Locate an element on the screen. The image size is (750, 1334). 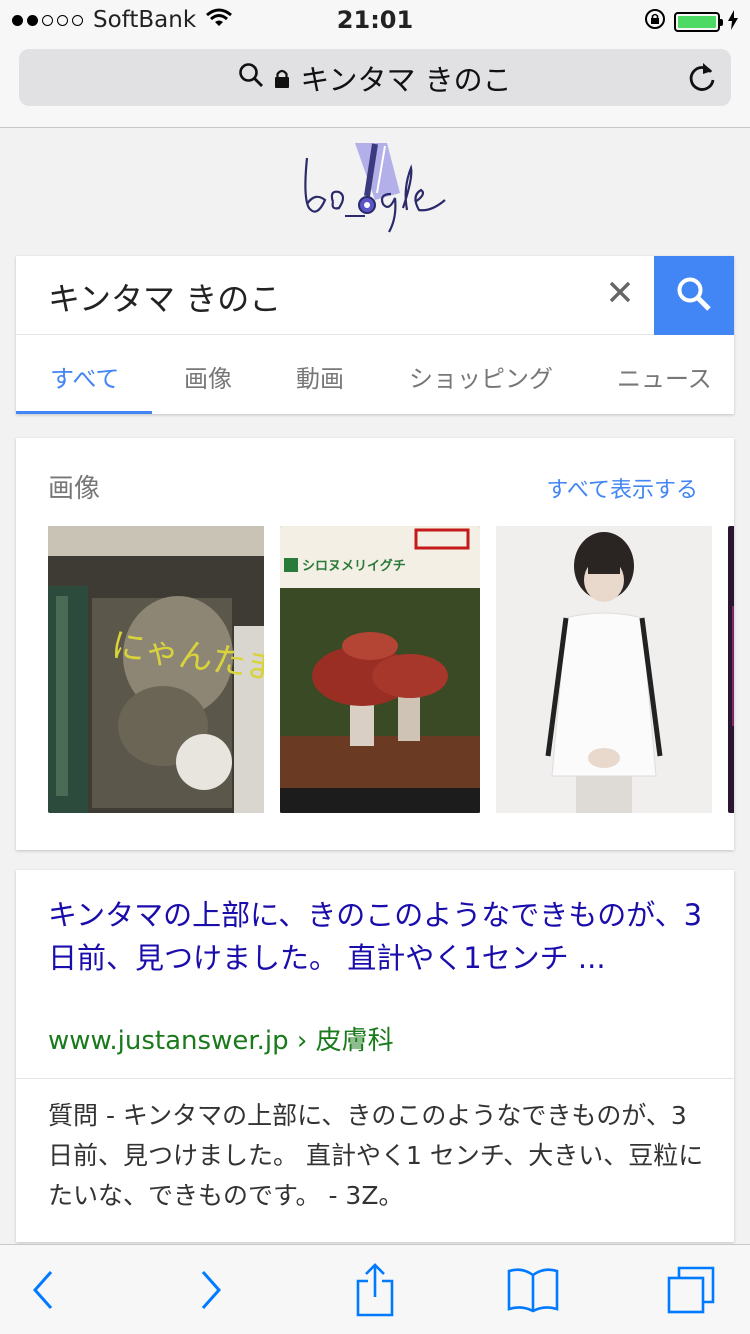
clear-button is located at coordinates (620, 294).